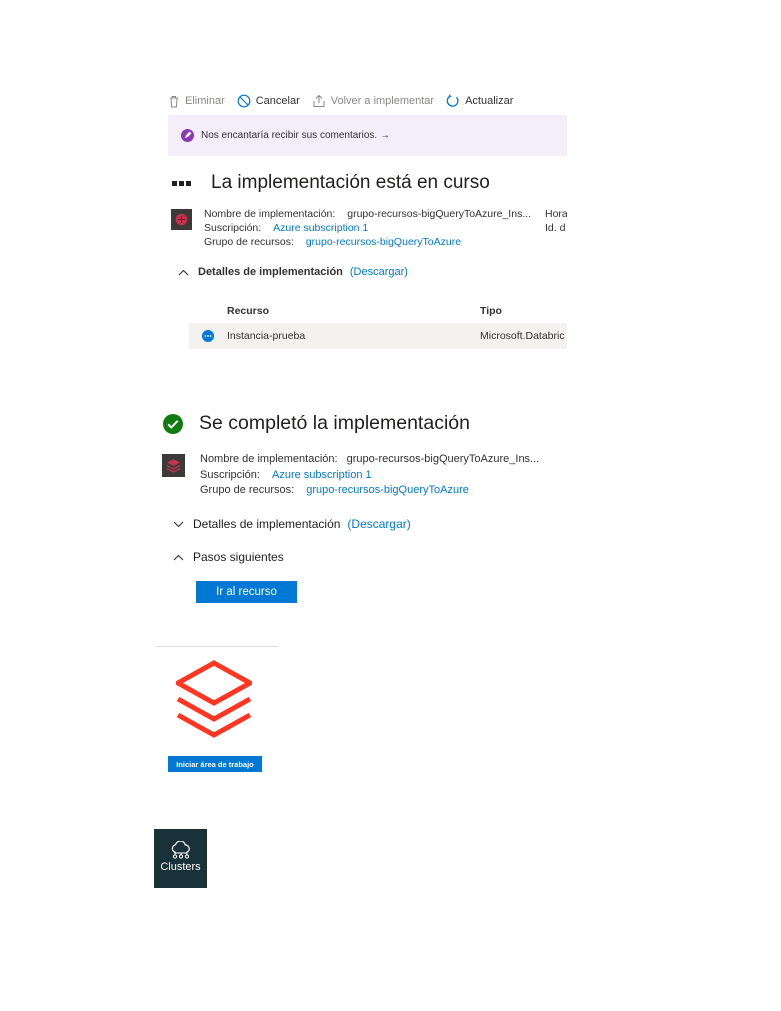 This screenshot has height=1011, width=781. Describe the element at coordinates (173, 423) in the screenshot. I see `success-check-icon` at that location.